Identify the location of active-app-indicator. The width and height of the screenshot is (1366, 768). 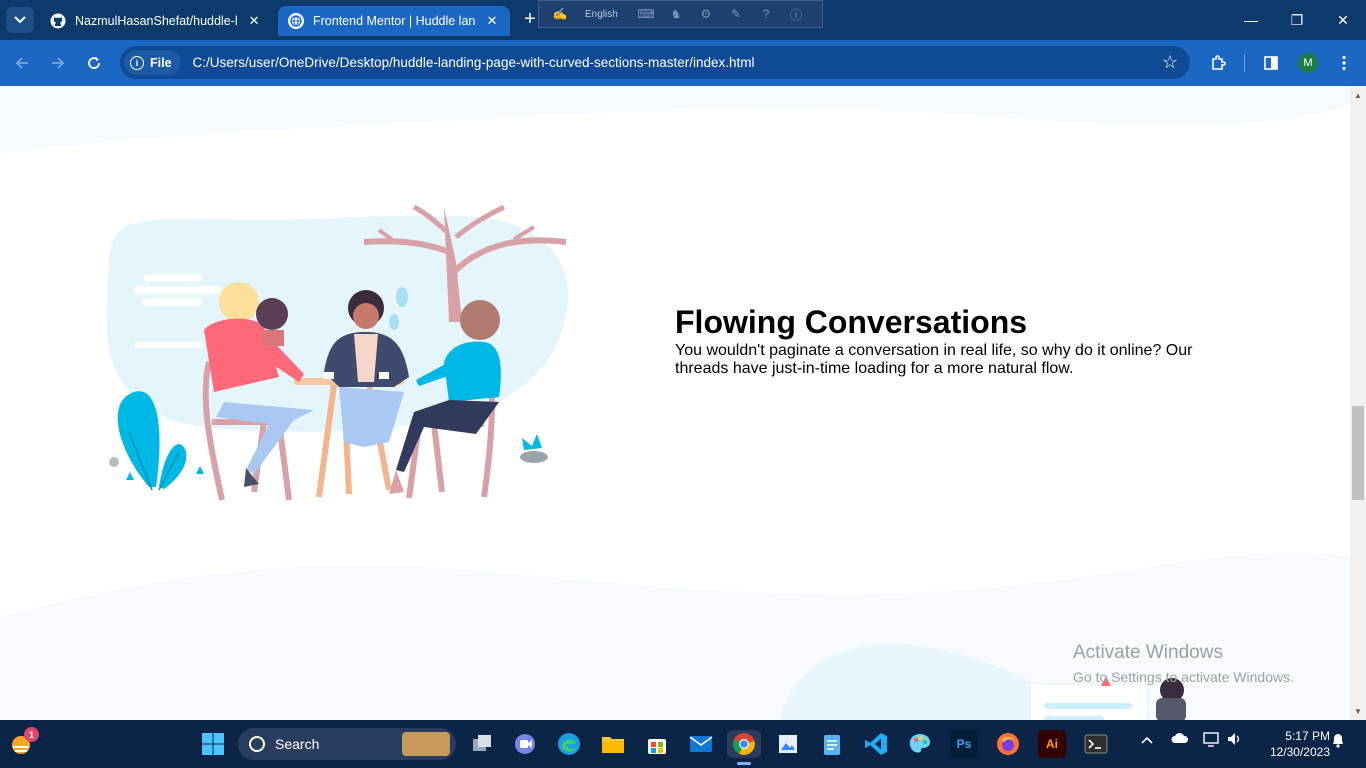
(744, 763).